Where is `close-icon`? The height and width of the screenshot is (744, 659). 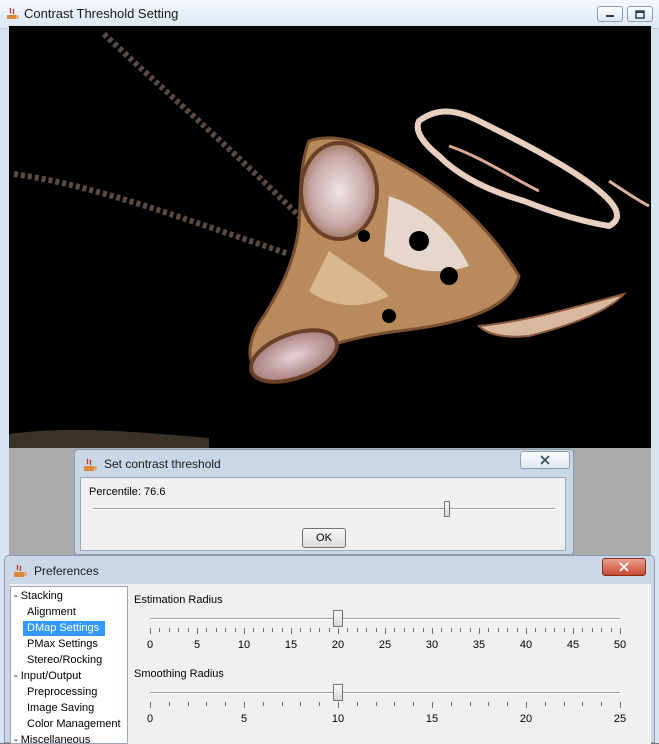
close-icon is located at coordinates (624, 567).